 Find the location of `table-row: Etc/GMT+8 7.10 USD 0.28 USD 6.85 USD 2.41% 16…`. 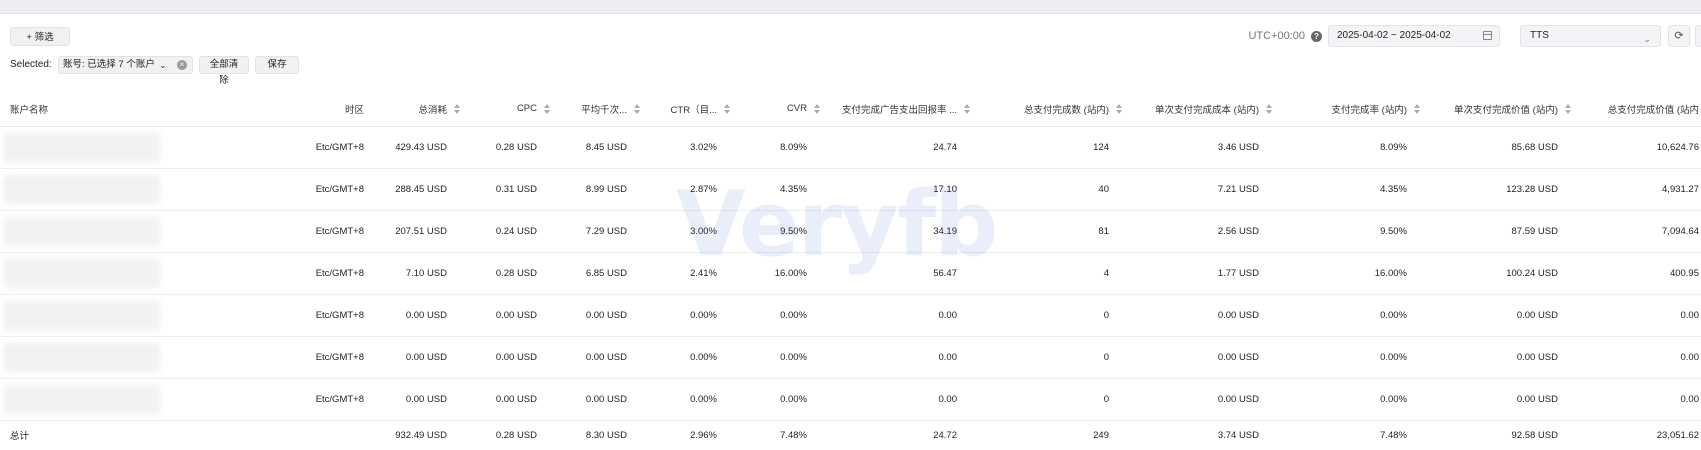

table-row: Etc/GMT+8 7.10 USD 0.28 USD 6.85 USD 2.41% 16… is located at coordinates (850, 273).